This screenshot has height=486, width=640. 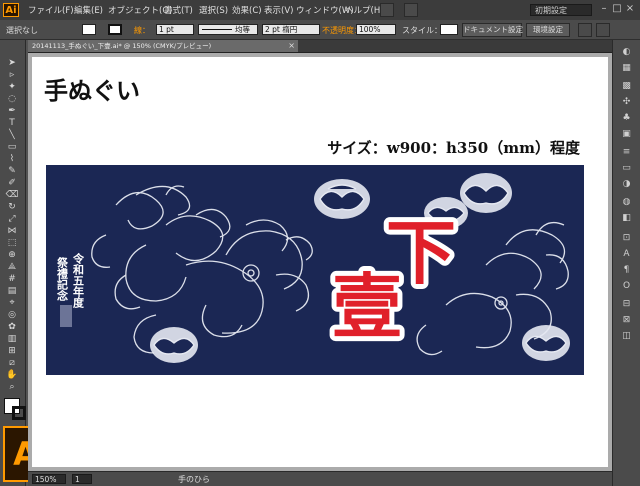 What do you see at coordinates (12, 339) in the screenshot?
I see `column-graph-tool-icon: ▥` at bounding box center [12, 339].